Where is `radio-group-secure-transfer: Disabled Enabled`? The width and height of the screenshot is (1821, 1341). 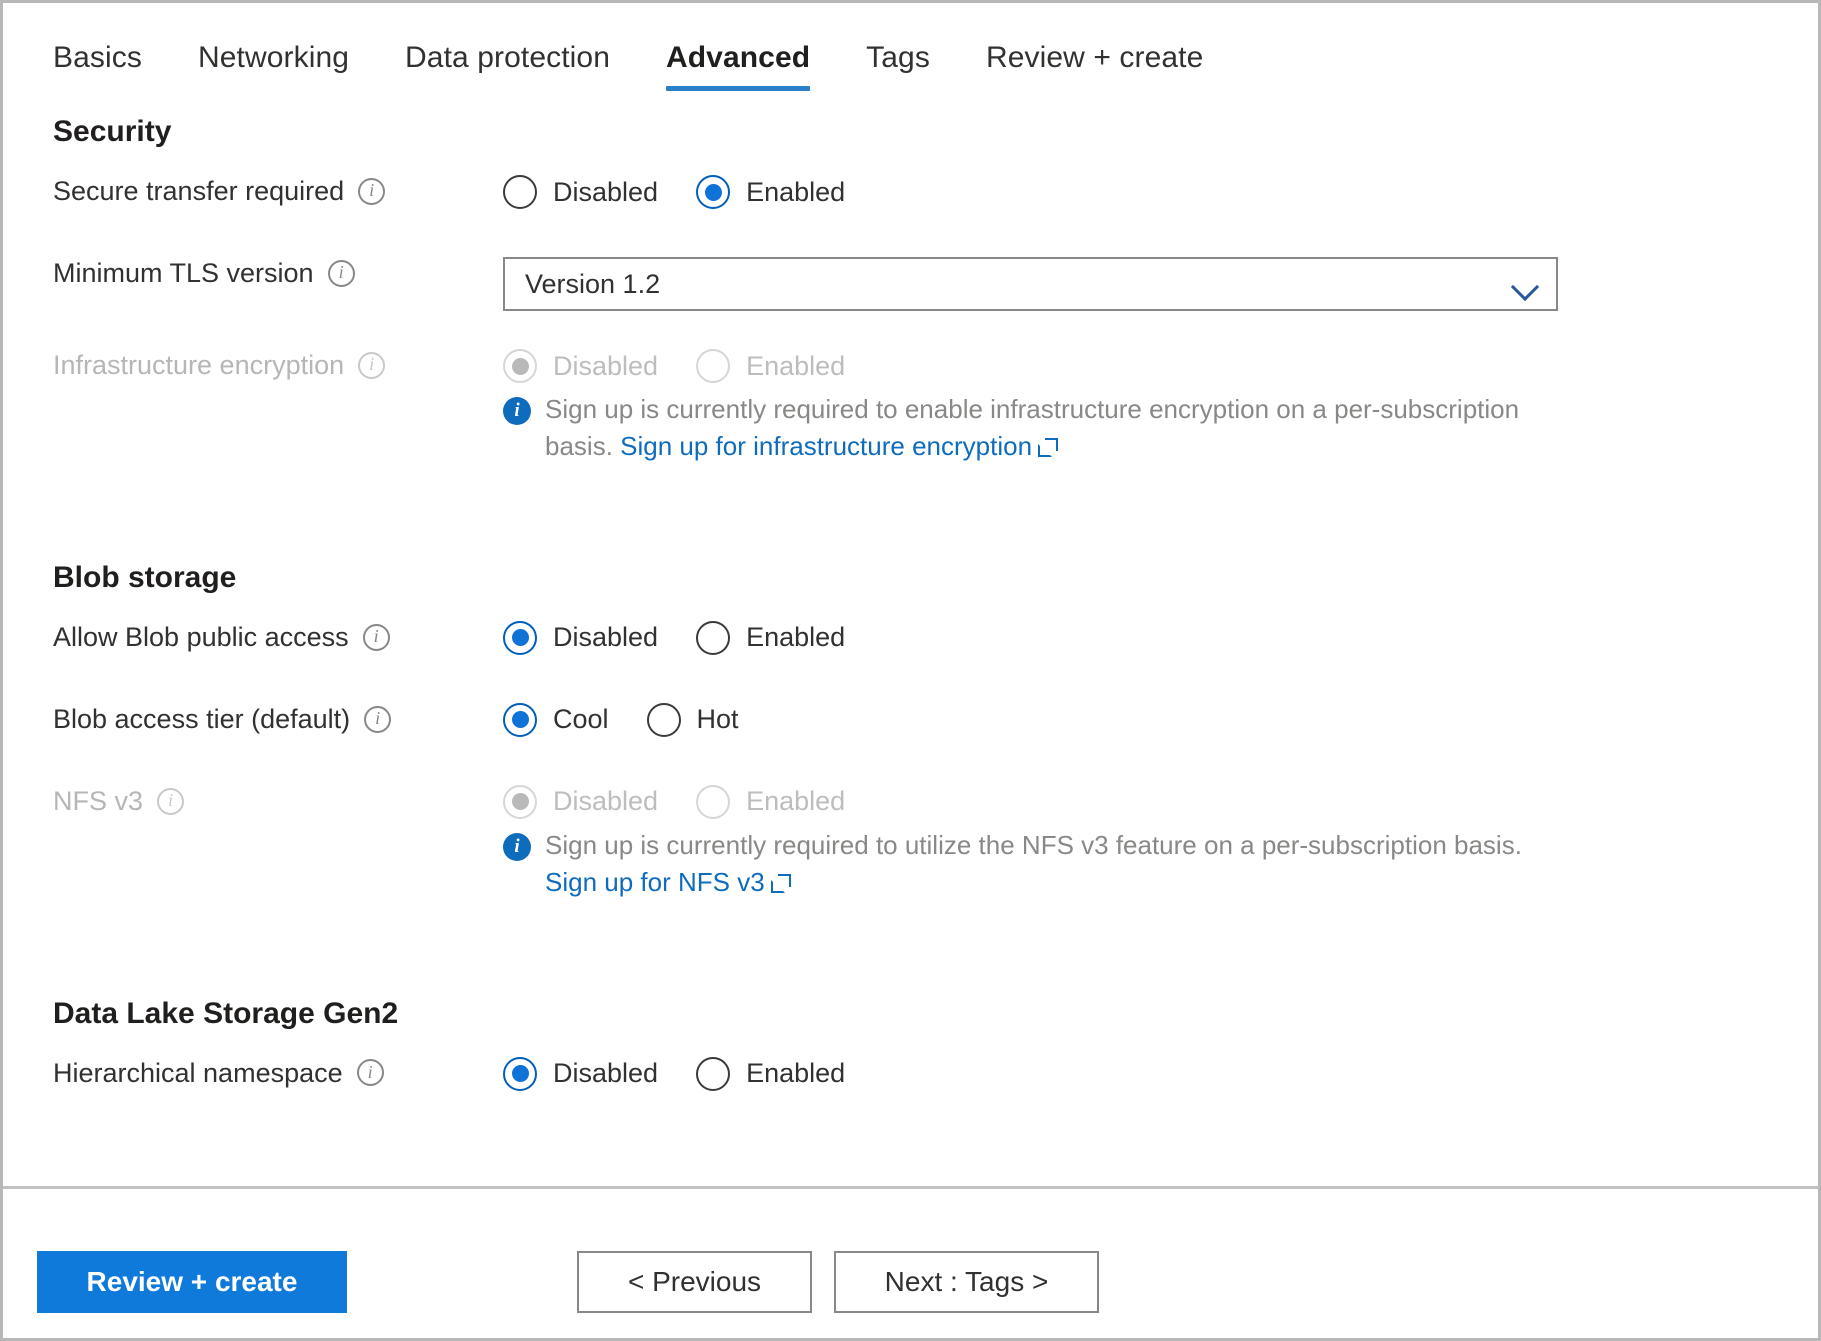 radio-group-secure-transfer: Disabled Enabled is located at coordinates (674, 192).